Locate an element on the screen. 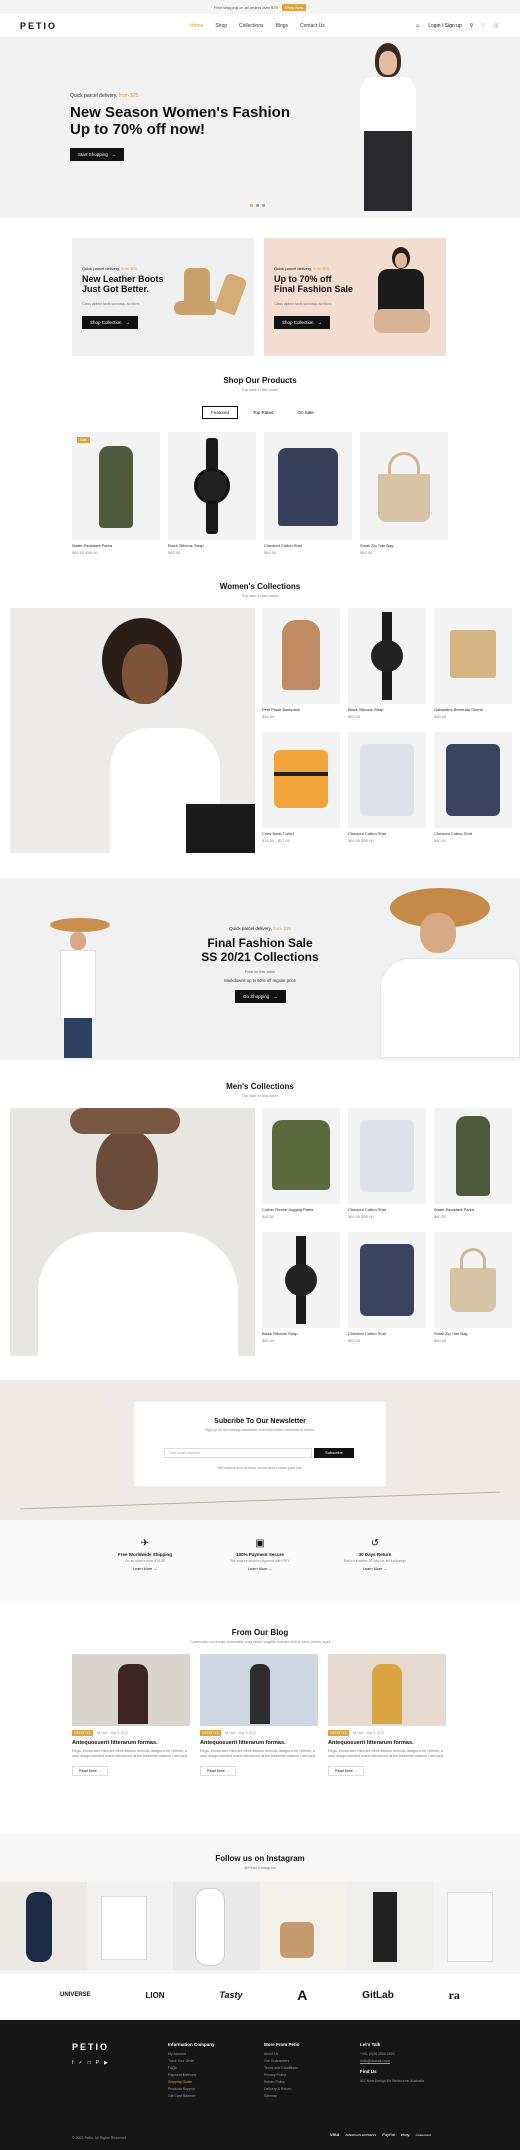 This screenshot has height=2150, width=520. brand-logo: UNIVERSE is located at coordinates (75, 1995).